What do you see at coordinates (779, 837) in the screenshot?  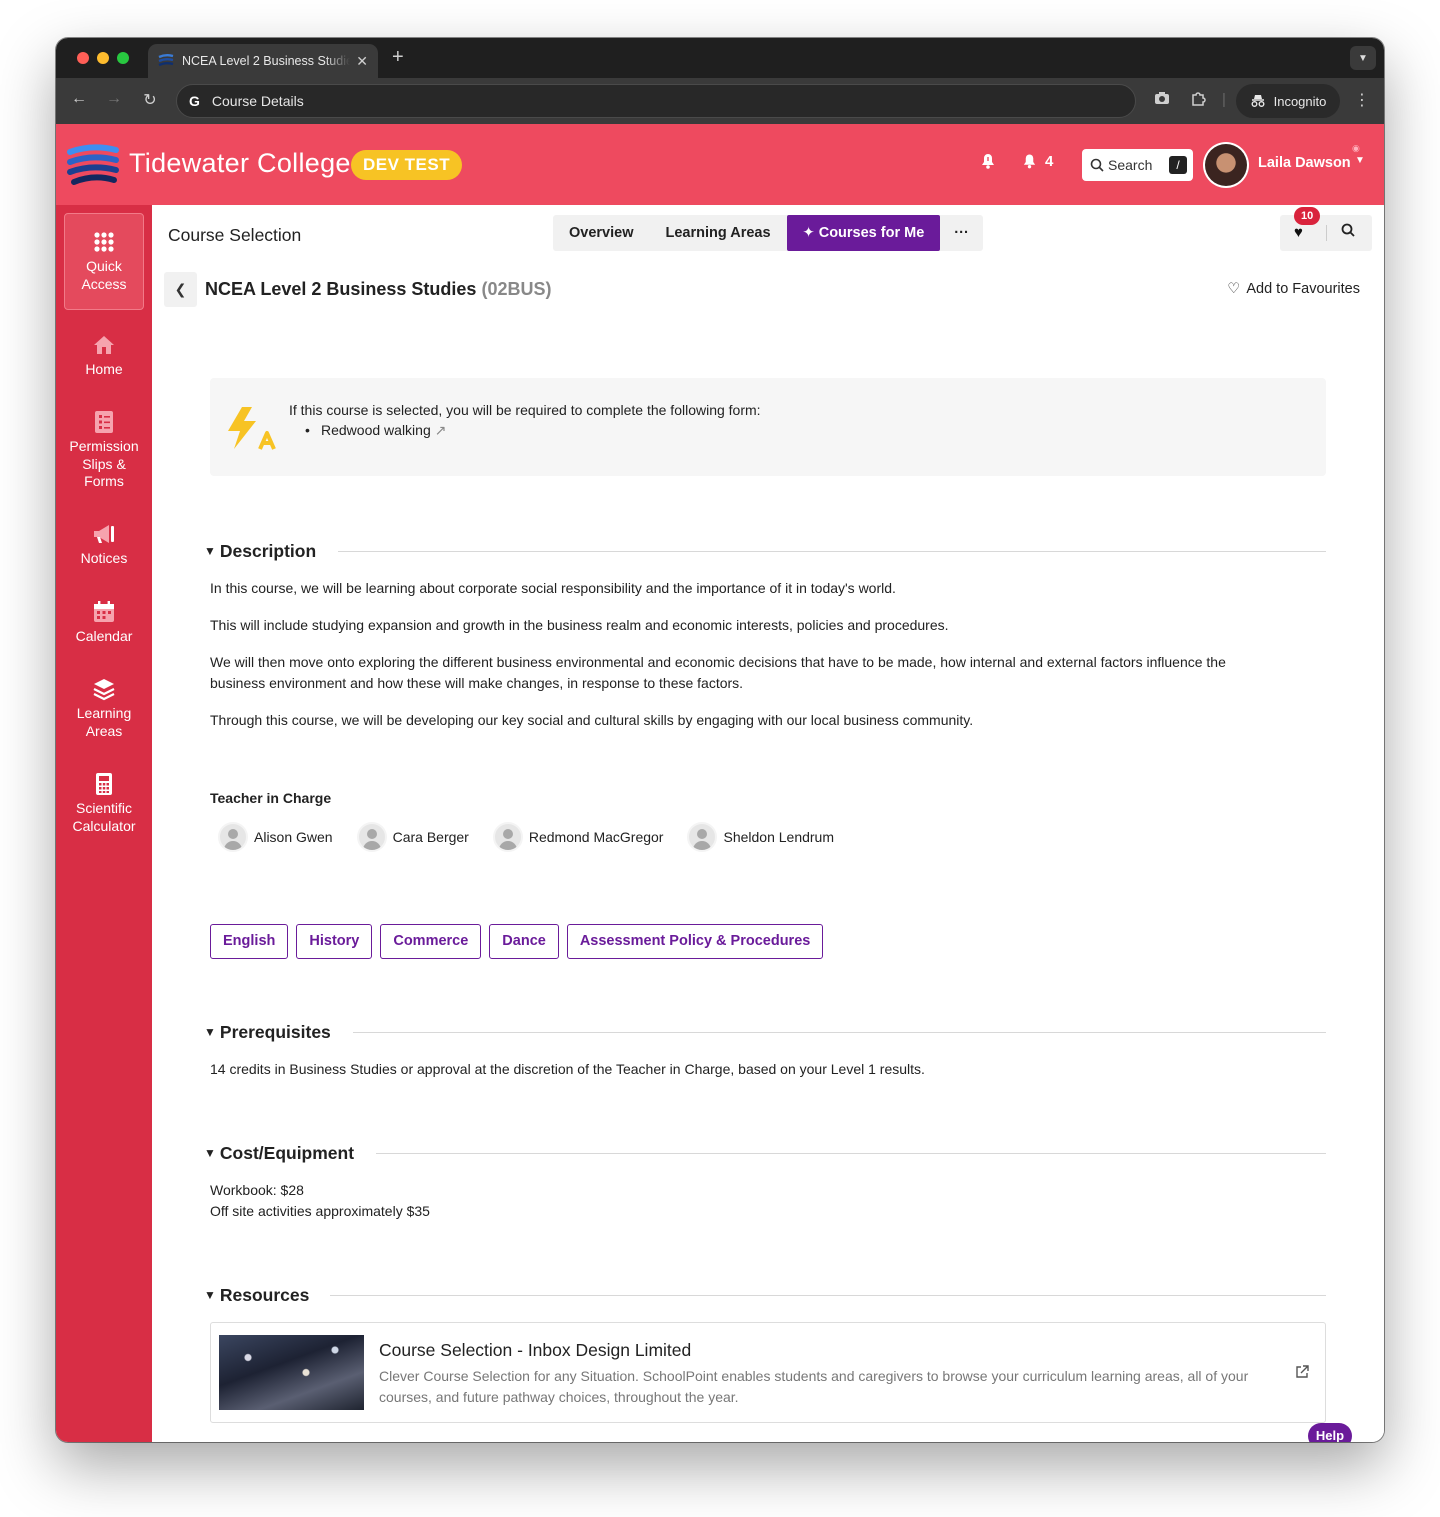 I see `teacher-name: Sheldon Lendrum` at bounding box center [779, 837].